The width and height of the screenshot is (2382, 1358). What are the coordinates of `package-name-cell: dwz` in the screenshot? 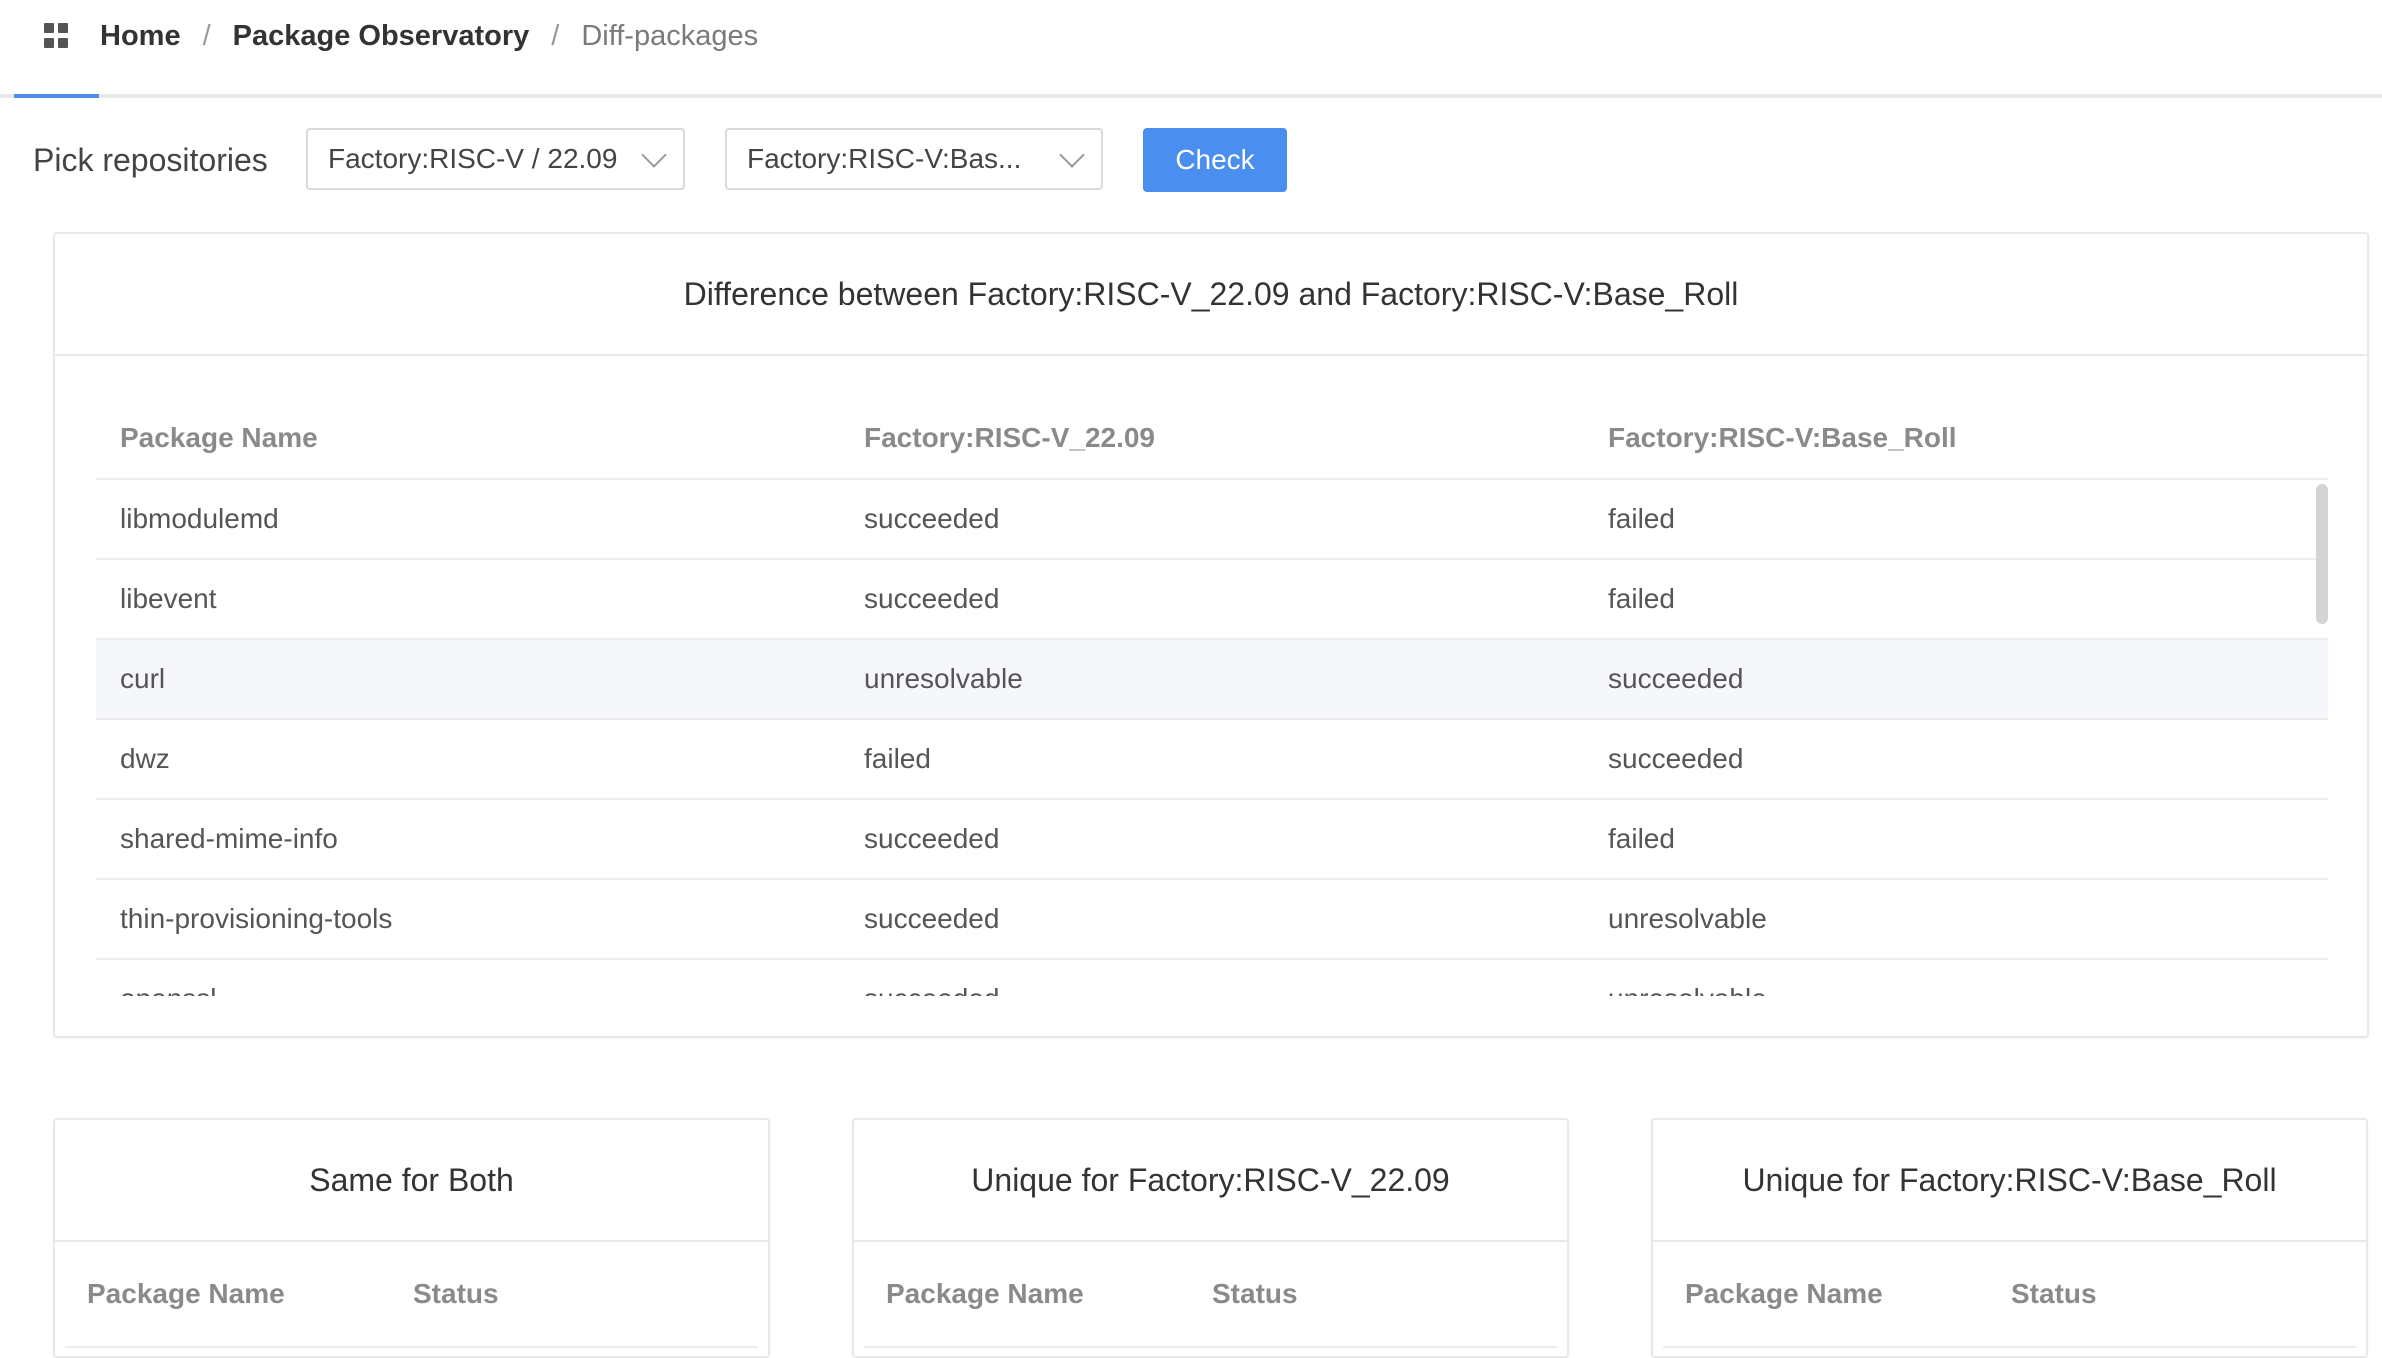 It's located at (468, 759).